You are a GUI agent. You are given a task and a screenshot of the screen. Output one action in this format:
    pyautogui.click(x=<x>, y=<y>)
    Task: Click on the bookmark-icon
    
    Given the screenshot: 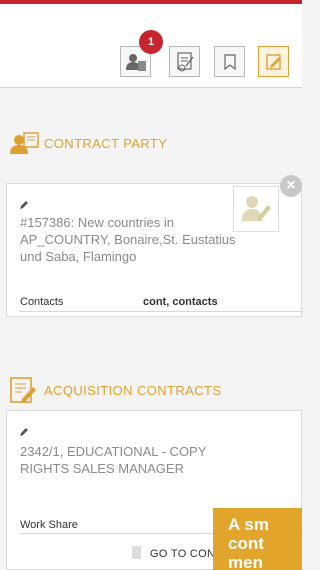 What is the action you would take?
    pyautogui.click(x=229, y=61)
    